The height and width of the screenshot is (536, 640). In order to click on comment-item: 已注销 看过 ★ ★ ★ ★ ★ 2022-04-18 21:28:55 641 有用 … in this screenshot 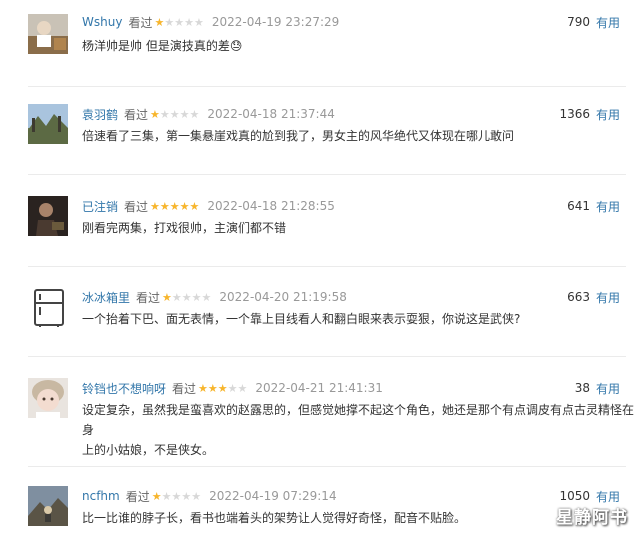, I will do `click(320, 232)`.